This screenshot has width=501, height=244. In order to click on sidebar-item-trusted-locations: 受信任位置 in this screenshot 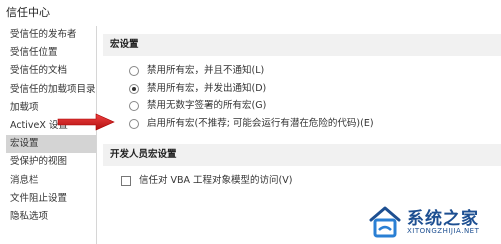, I will do `click(51, 53)`.